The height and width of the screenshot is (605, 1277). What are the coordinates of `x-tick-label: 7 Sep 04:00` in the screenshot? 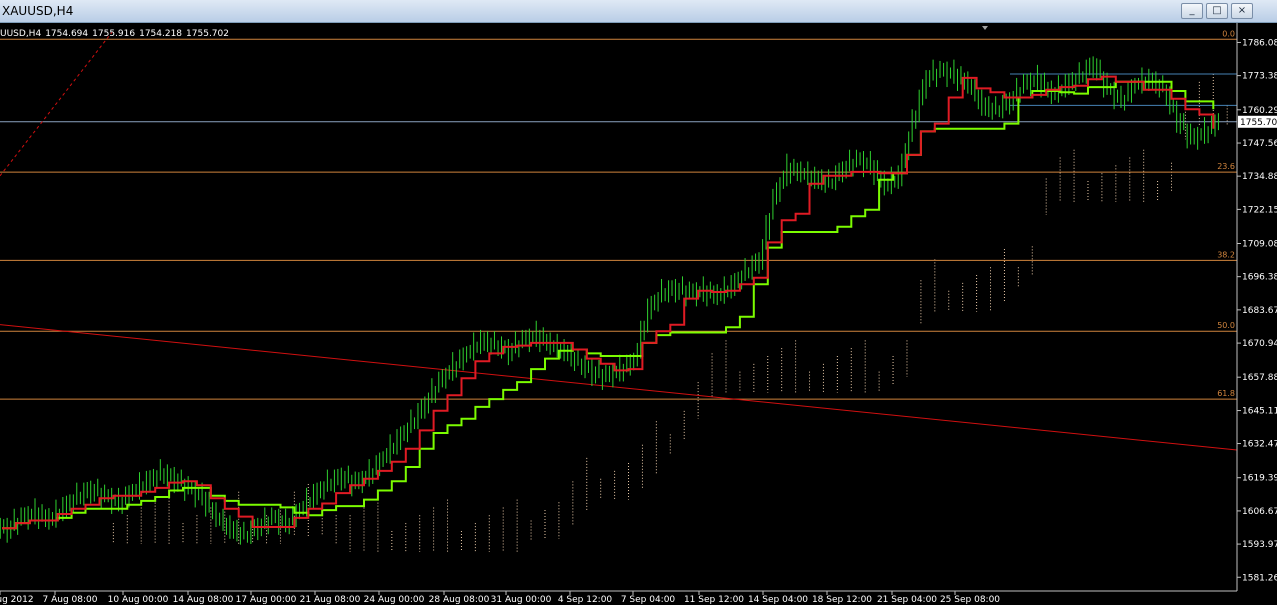 It's located at (648, 600).